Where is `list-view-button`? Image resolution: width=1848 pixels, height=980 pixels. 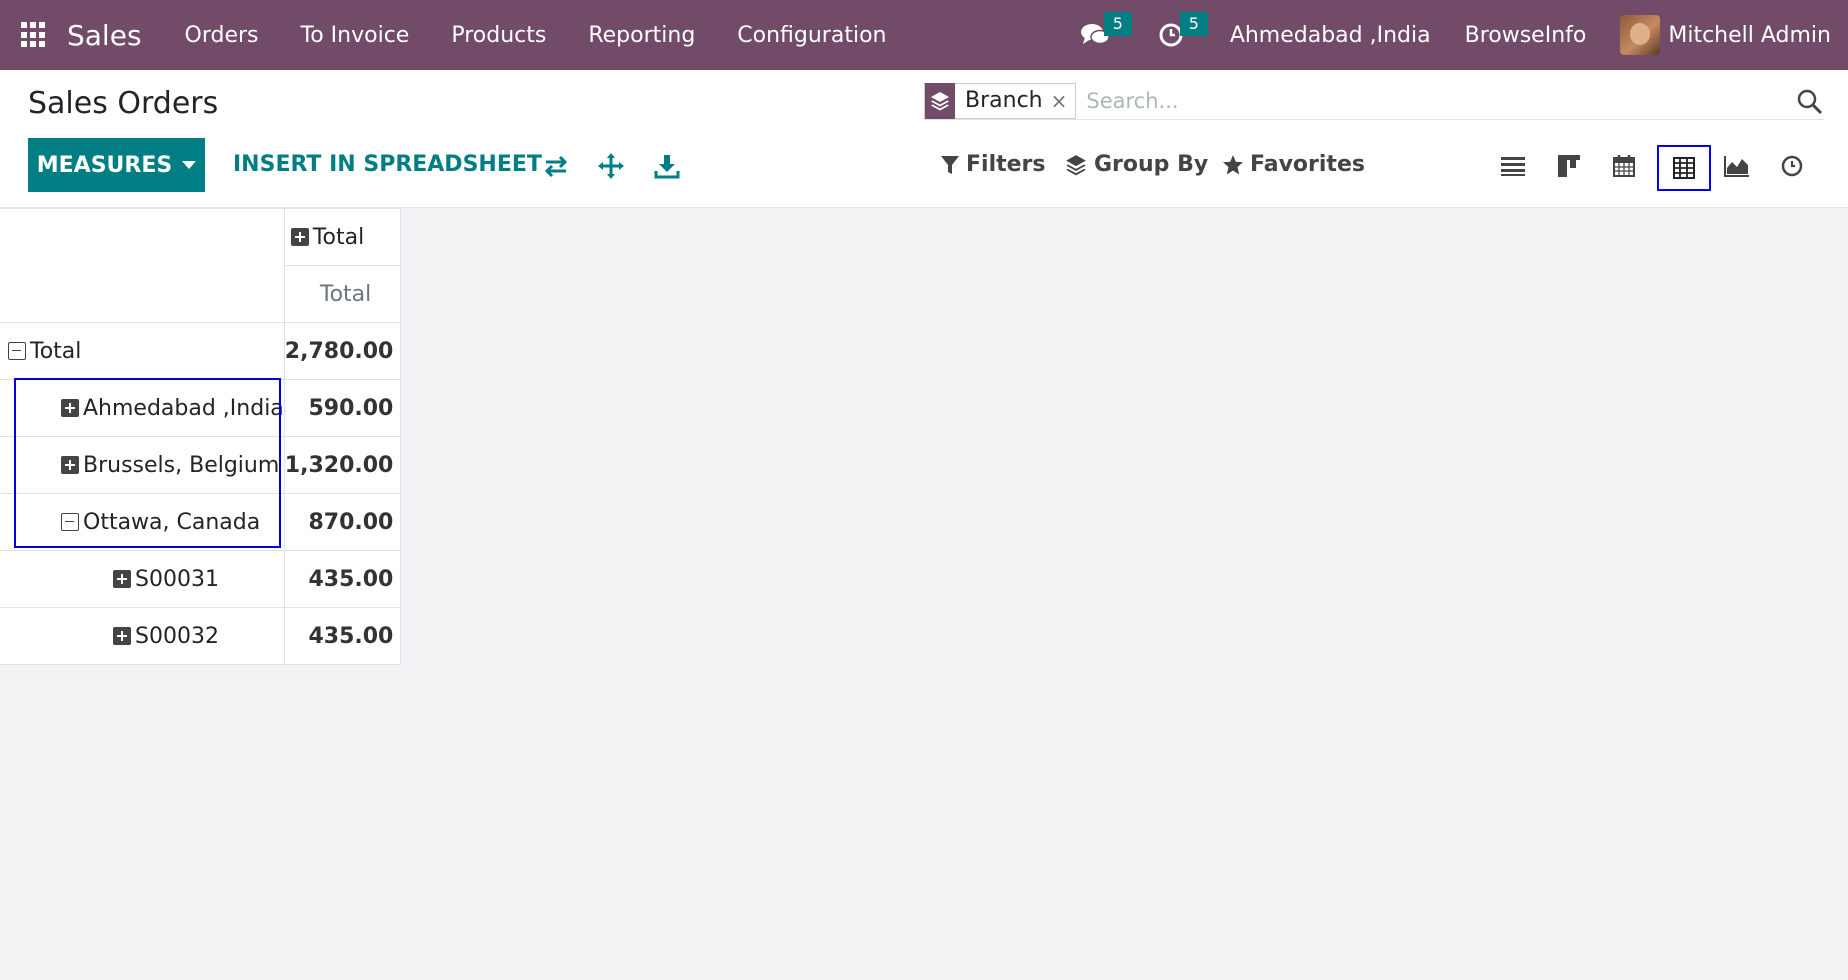 list-view-button is located at coordinates (1513, 166).